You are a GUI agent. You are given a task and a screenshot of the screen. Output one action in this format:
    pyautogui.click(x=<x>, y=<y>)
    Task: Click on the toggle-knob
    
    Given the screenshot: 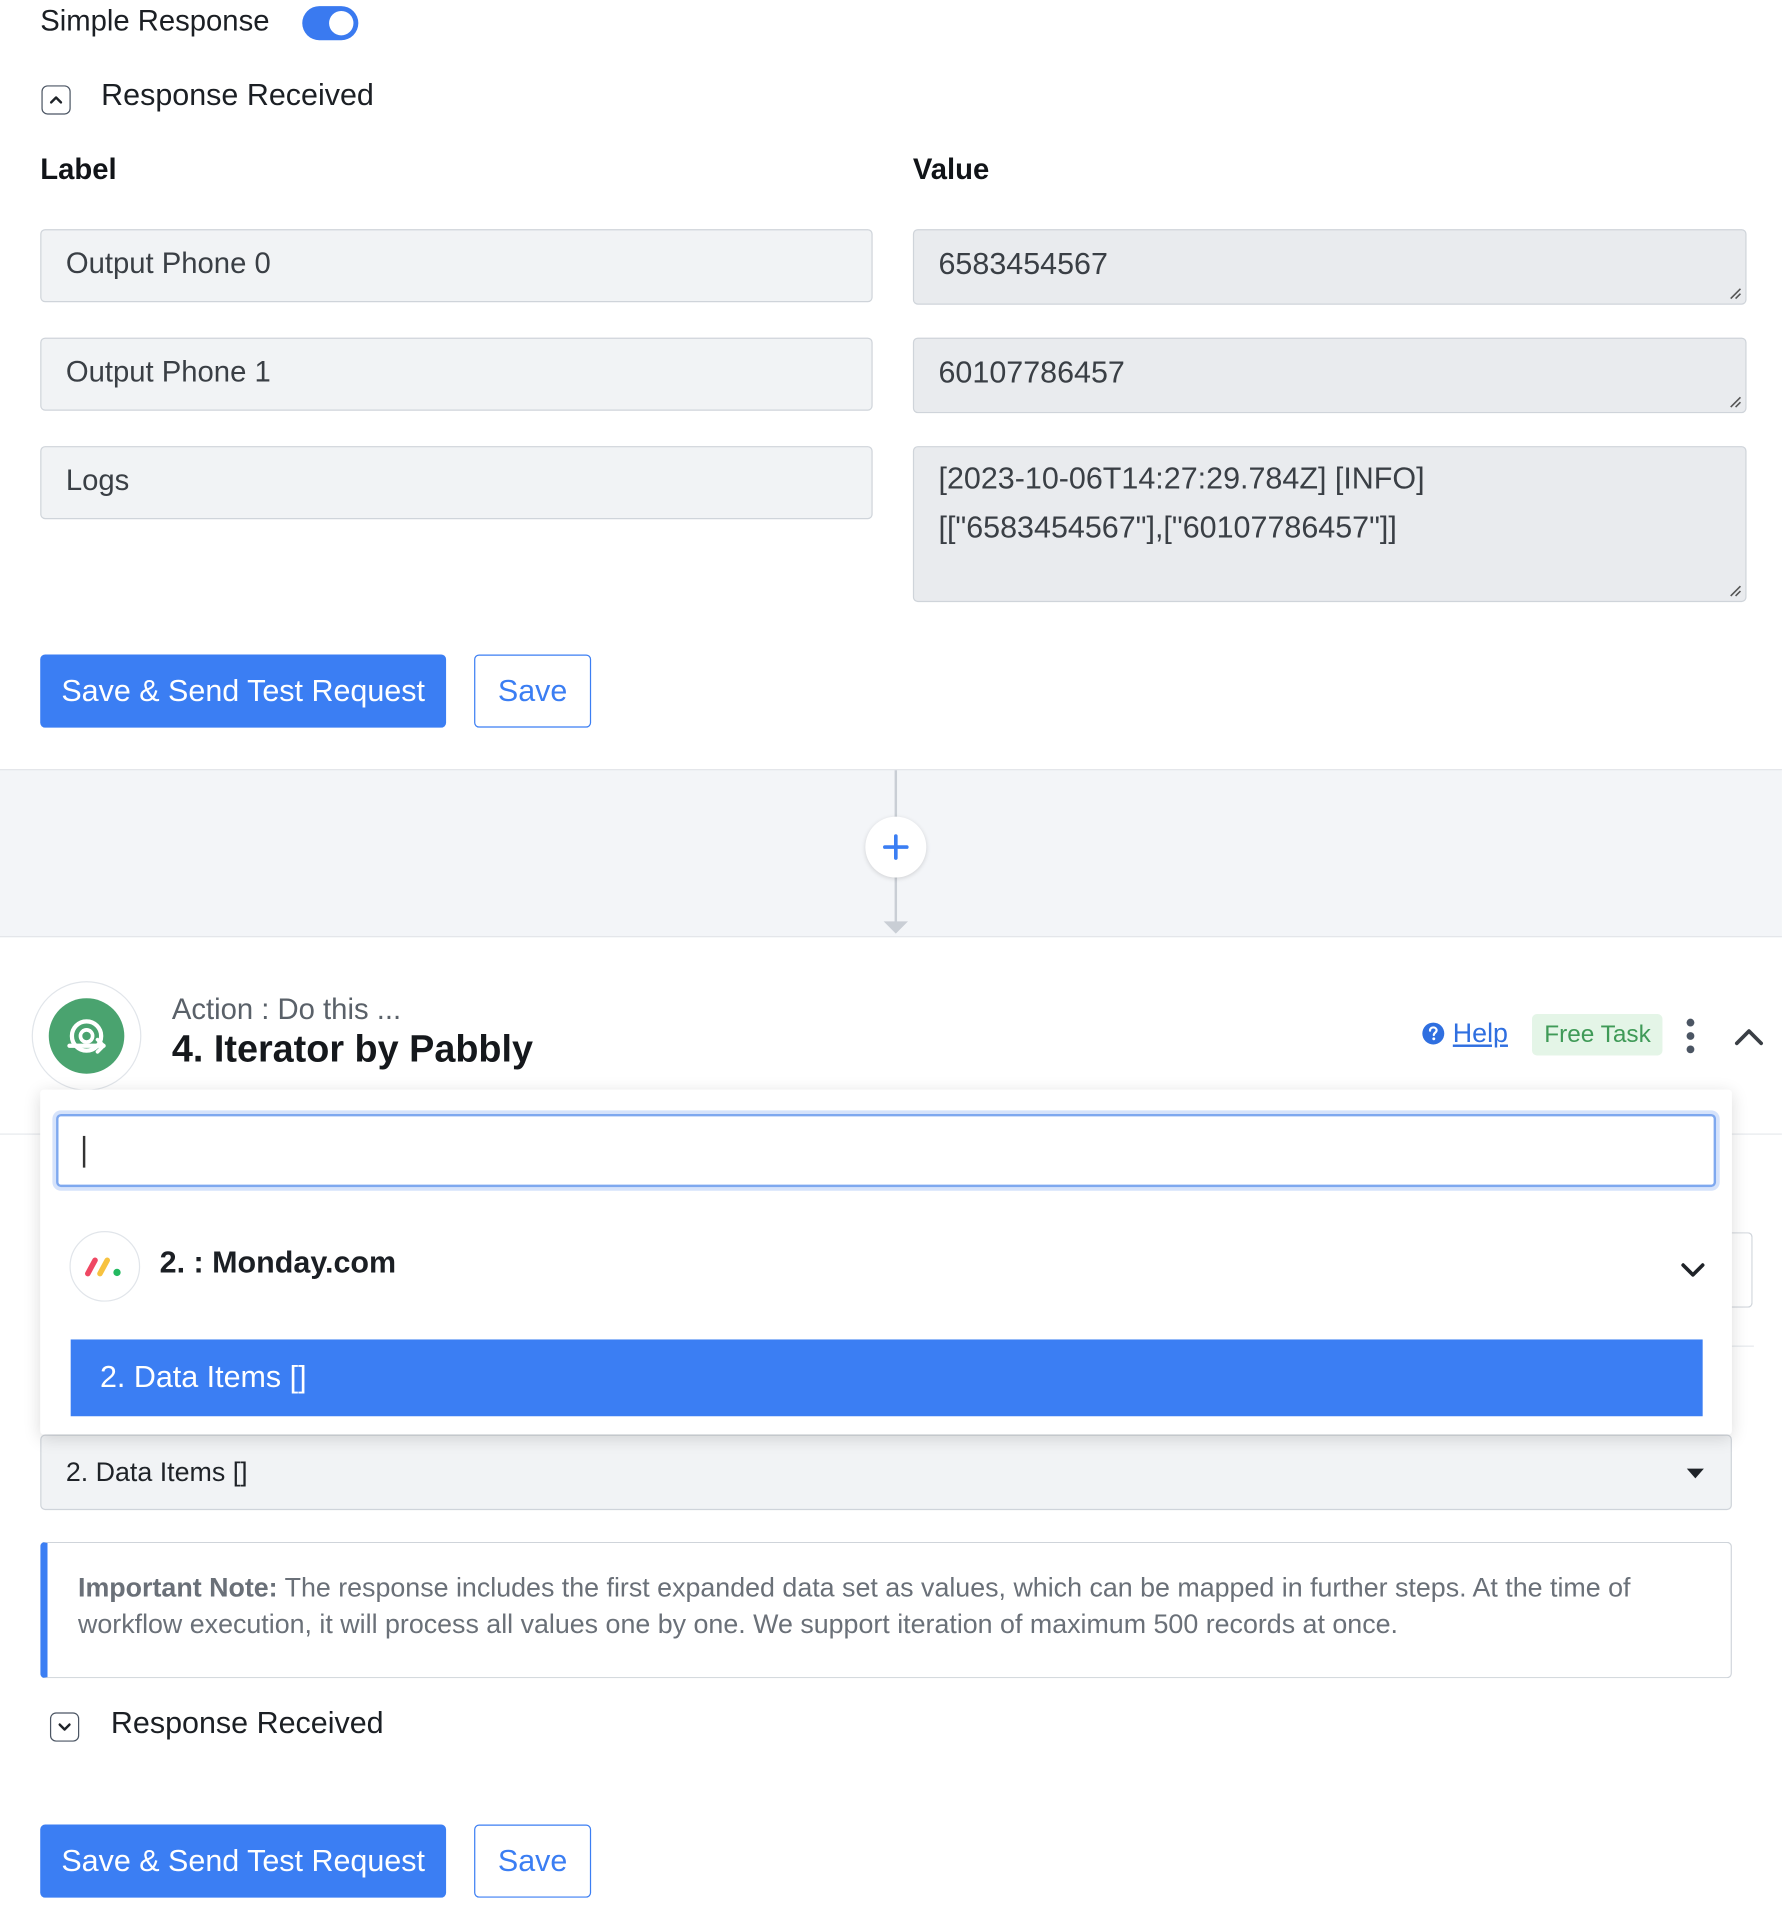 What is the action you would take?
    pyautogui.click(x=341, y=23)
    